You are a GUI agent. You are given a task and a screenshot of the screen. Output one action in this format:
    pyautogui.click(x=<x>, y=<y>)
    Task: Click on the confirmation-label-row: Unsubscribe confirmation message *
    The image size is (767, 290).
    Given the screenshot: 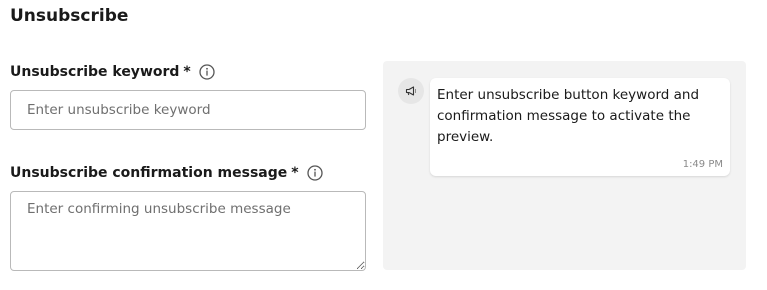 What is the action you would take?
    pyautogui.click(x=188, y=173)
    